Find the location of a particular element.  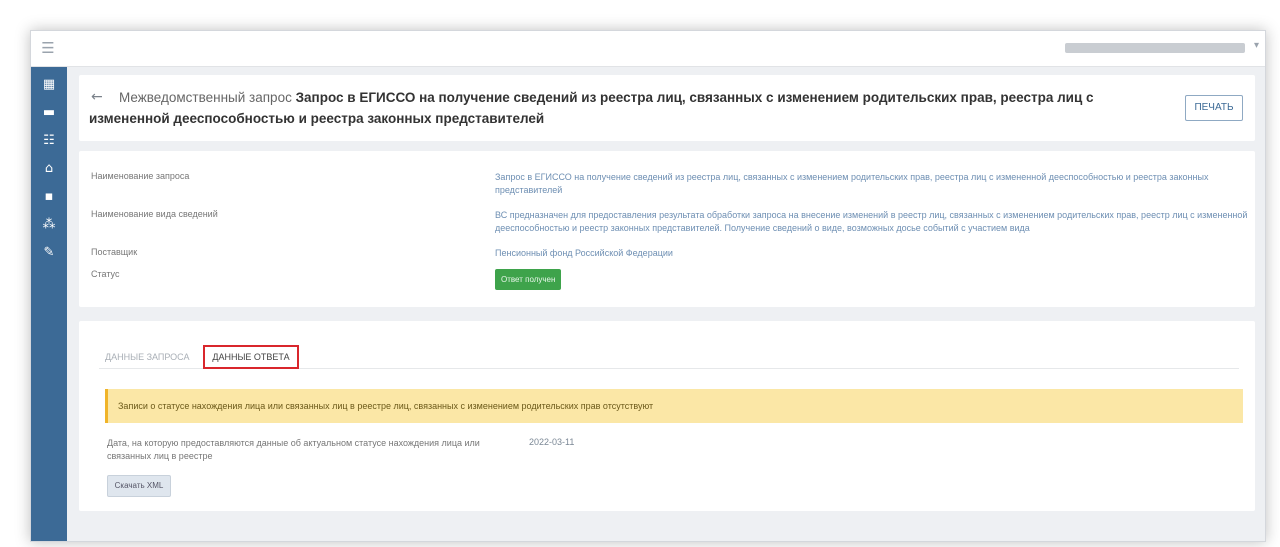

hamburger-icon: ☰ is located at coordinates (48, 48).